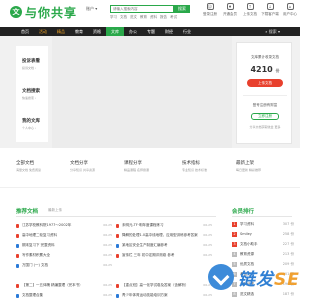 The height and width of the screenshot is (300, 320). Describe the element at coordinates (263, 236) in the screenshot. I see `ranking-row: 2 Smiley 258 份` at that location.